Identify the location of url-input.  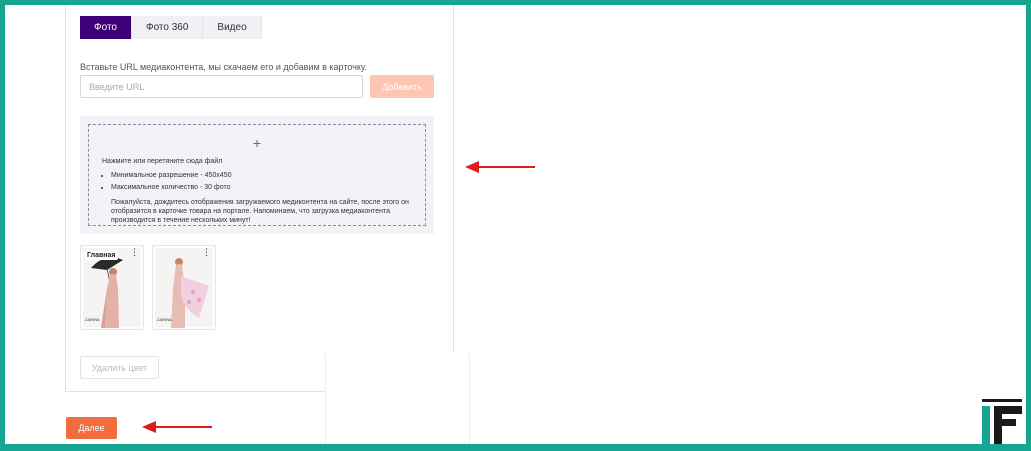
(221, 86).